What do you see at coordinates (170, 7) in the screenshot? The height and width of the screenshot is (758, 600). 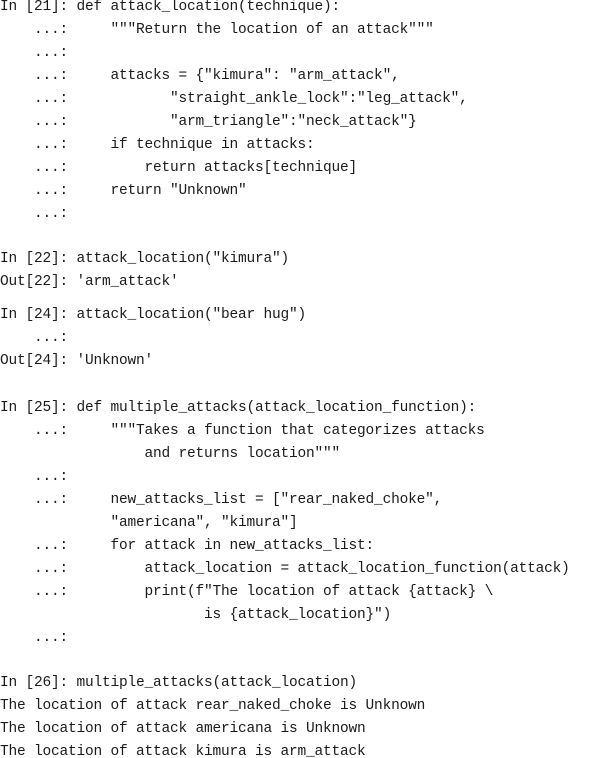 I see `code-line: In [21]: def attack_location(technique):` at bounding box center [170, 7].